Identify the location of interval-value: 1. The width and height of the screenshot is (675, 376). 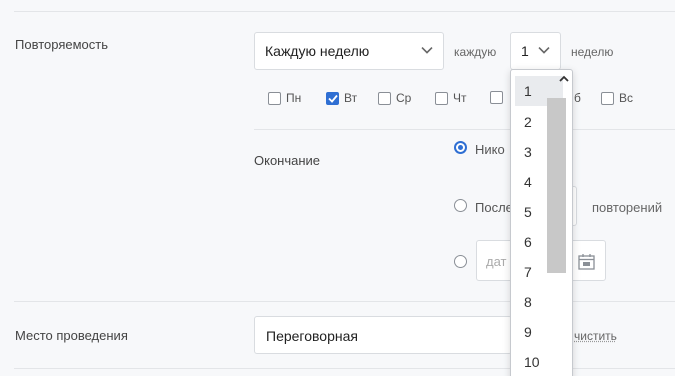
(525, 51).